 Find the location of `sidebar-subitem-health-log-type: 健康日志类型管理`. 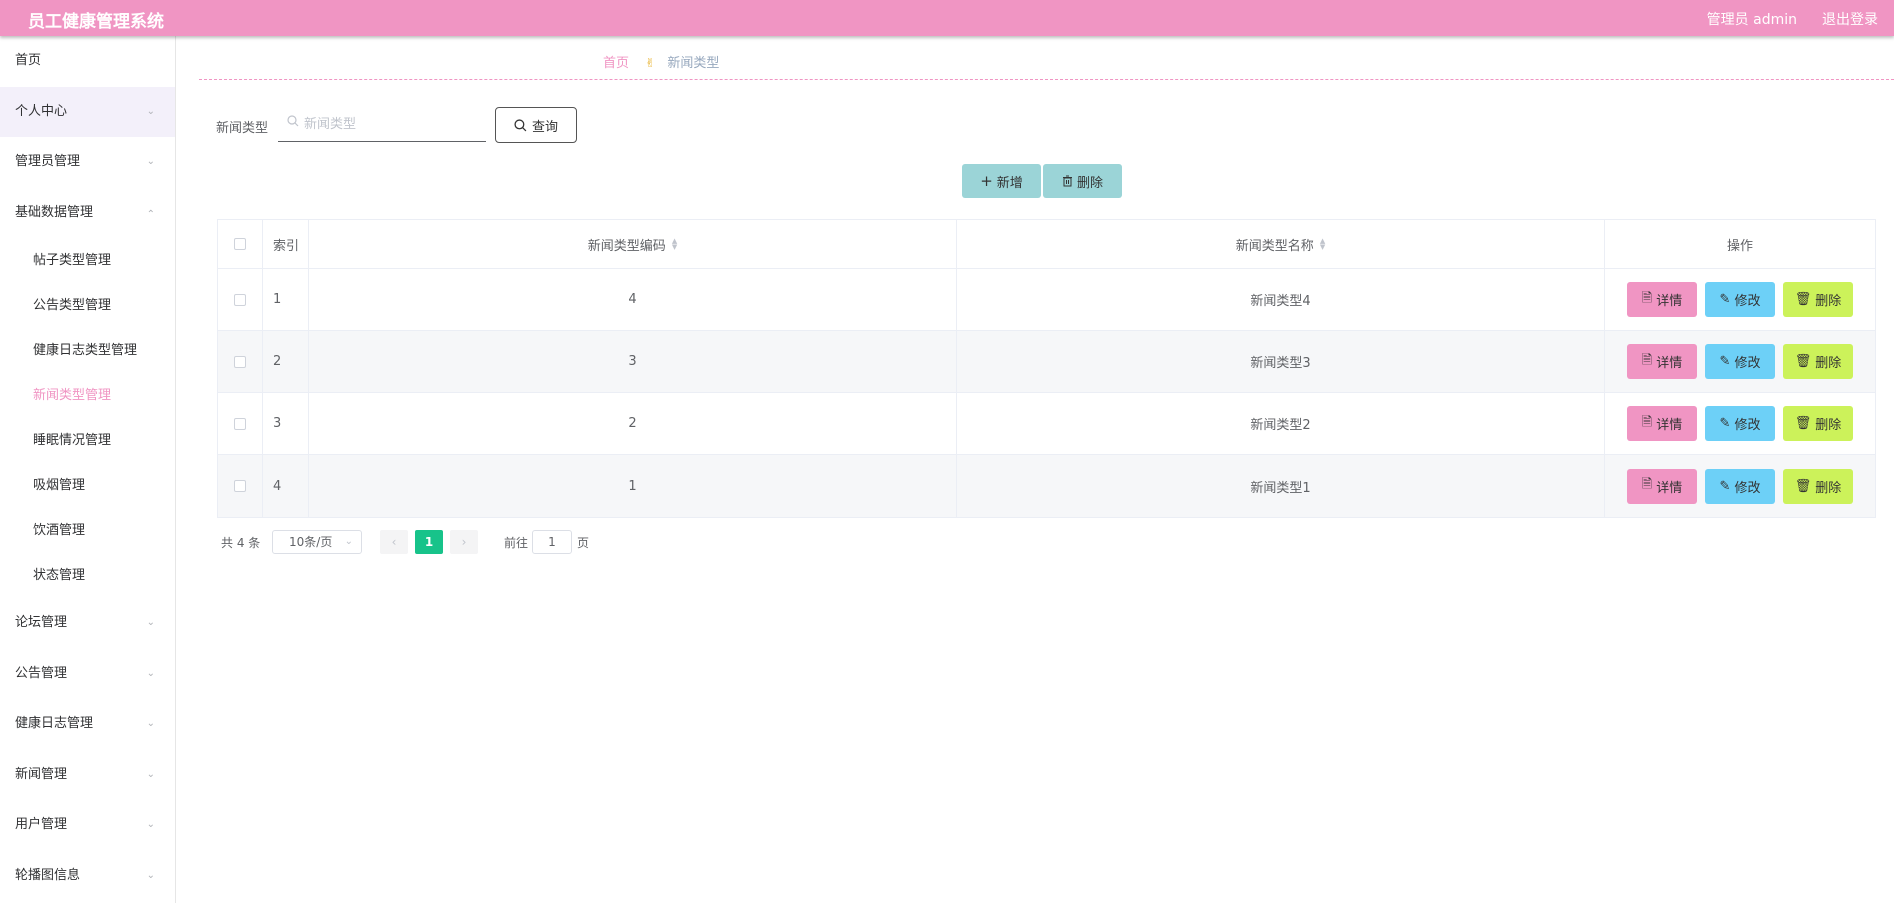

sidebar-subitem-health-log-type: 健康日志类型管理 is located at coordinates (87, 350).